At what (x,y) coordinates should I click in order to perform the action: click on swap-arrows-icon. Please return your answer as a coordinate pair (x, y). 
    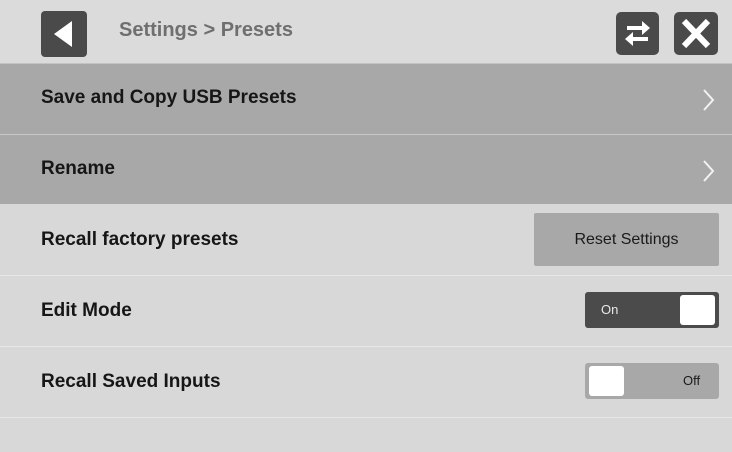
    Looking at the image, I should click on (637, 33).